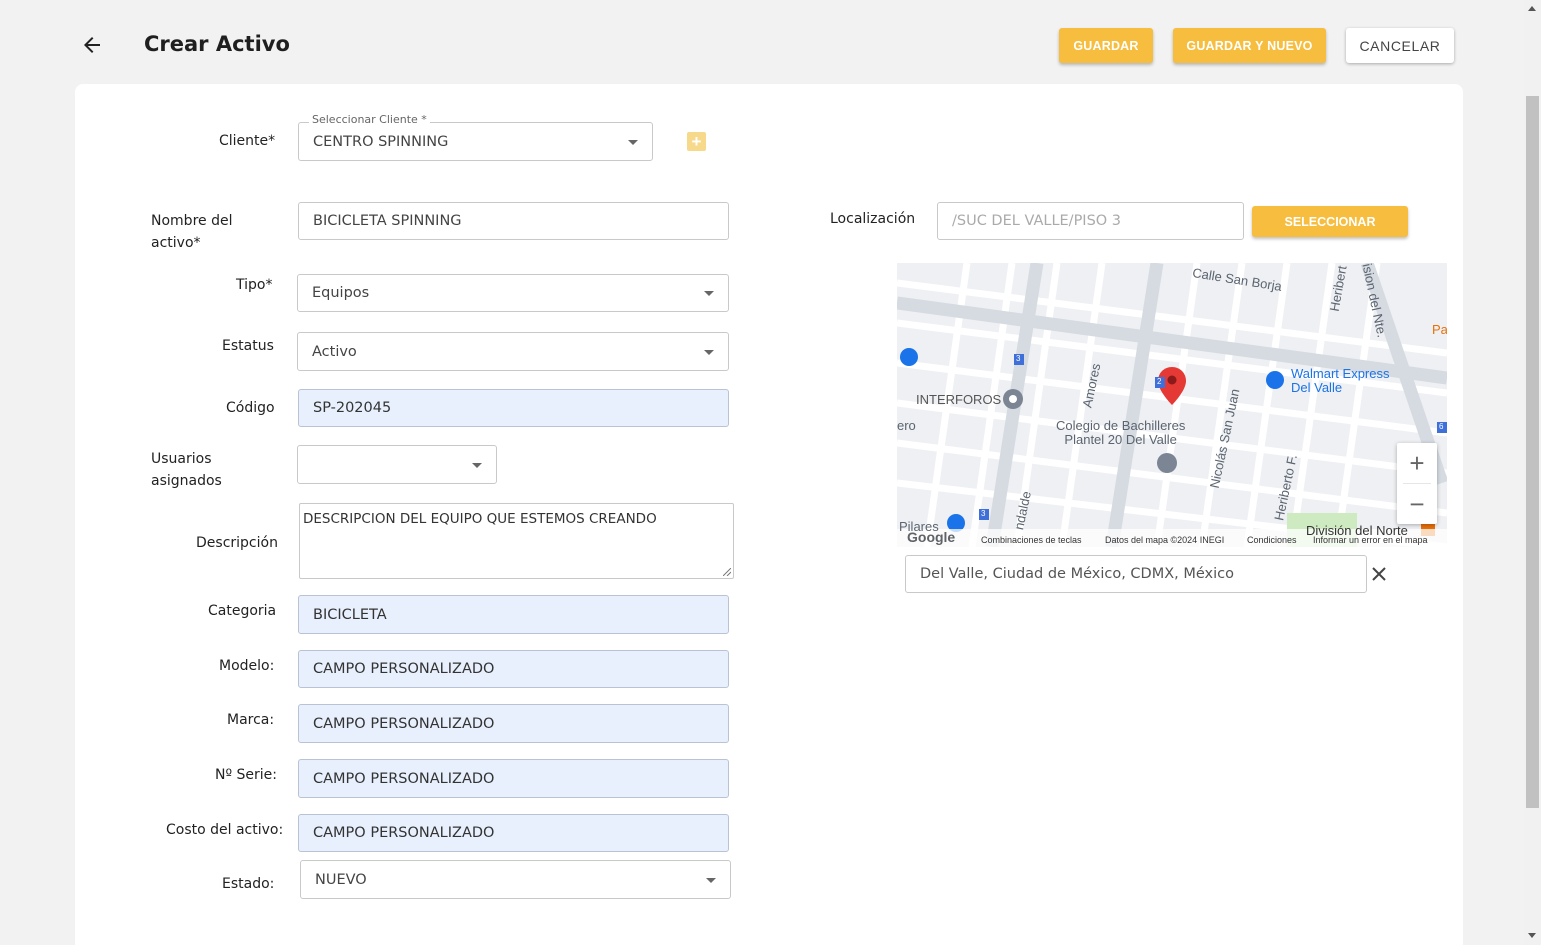 This screenshot has height=945, width=1541. Describe the element at coordinates (1417, 504) in the screenshot. I see `zoom-out-button: −` at that location.